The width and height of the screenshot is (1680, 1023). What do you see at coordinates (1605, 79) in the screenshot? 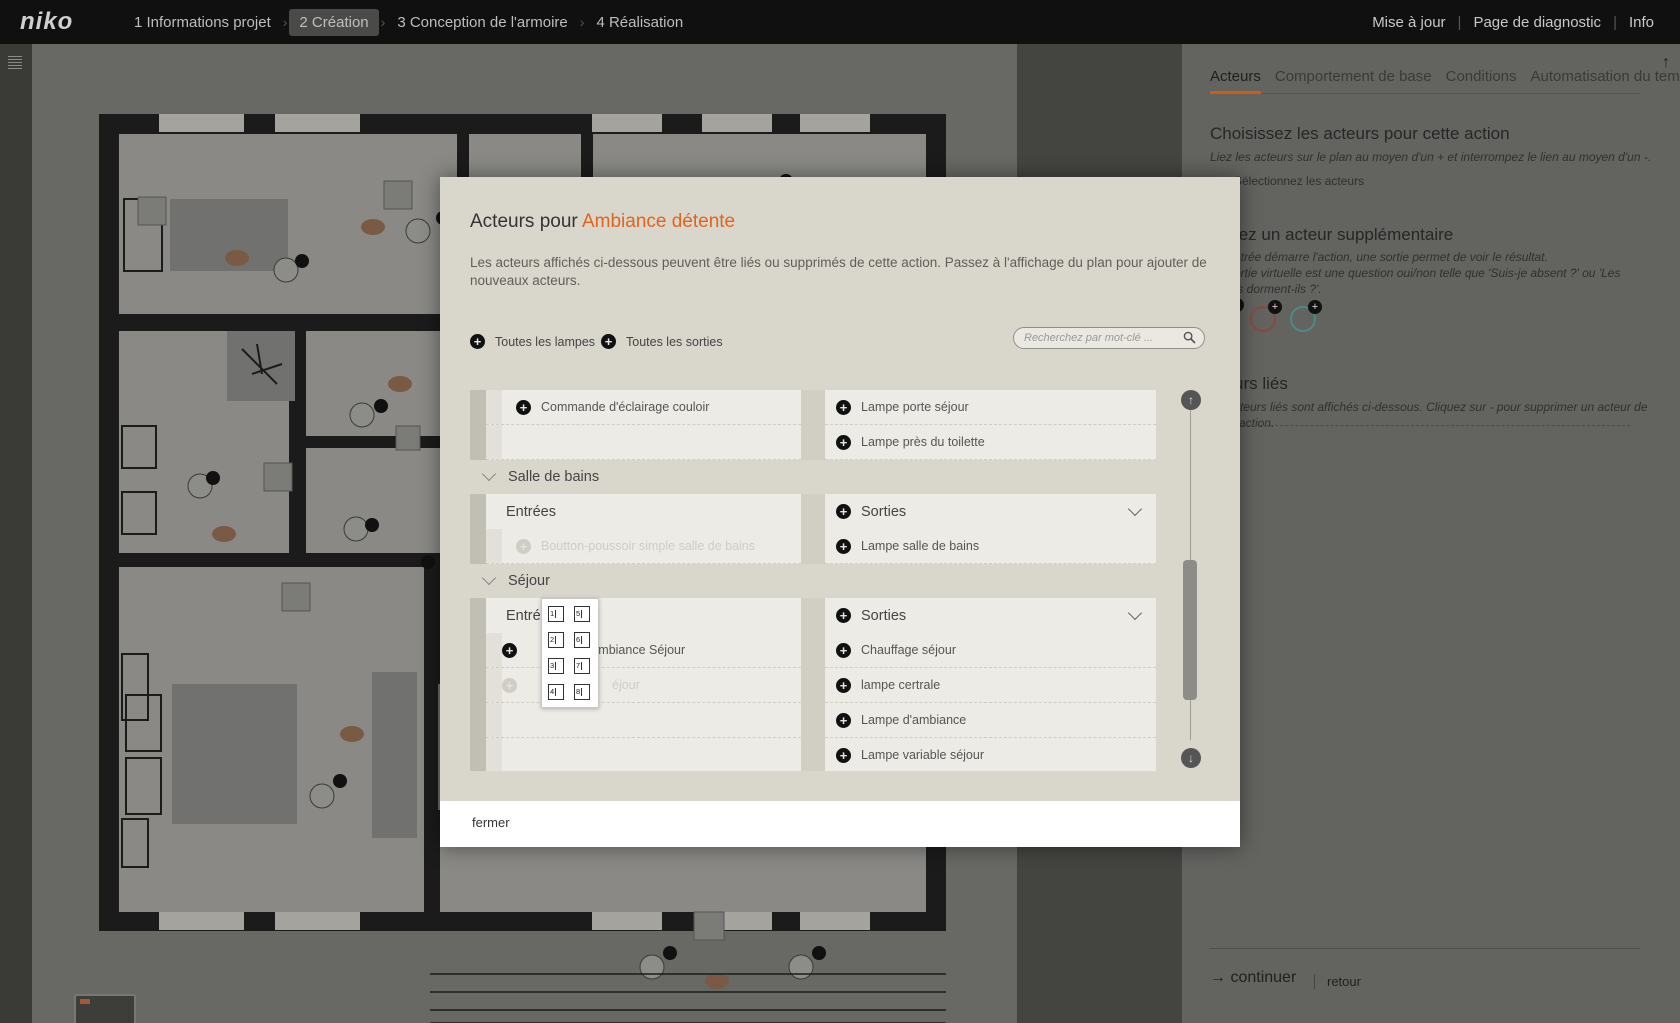
I see `tab-automatisation: Automatisation du temps` at bounding box center [1605, 79].